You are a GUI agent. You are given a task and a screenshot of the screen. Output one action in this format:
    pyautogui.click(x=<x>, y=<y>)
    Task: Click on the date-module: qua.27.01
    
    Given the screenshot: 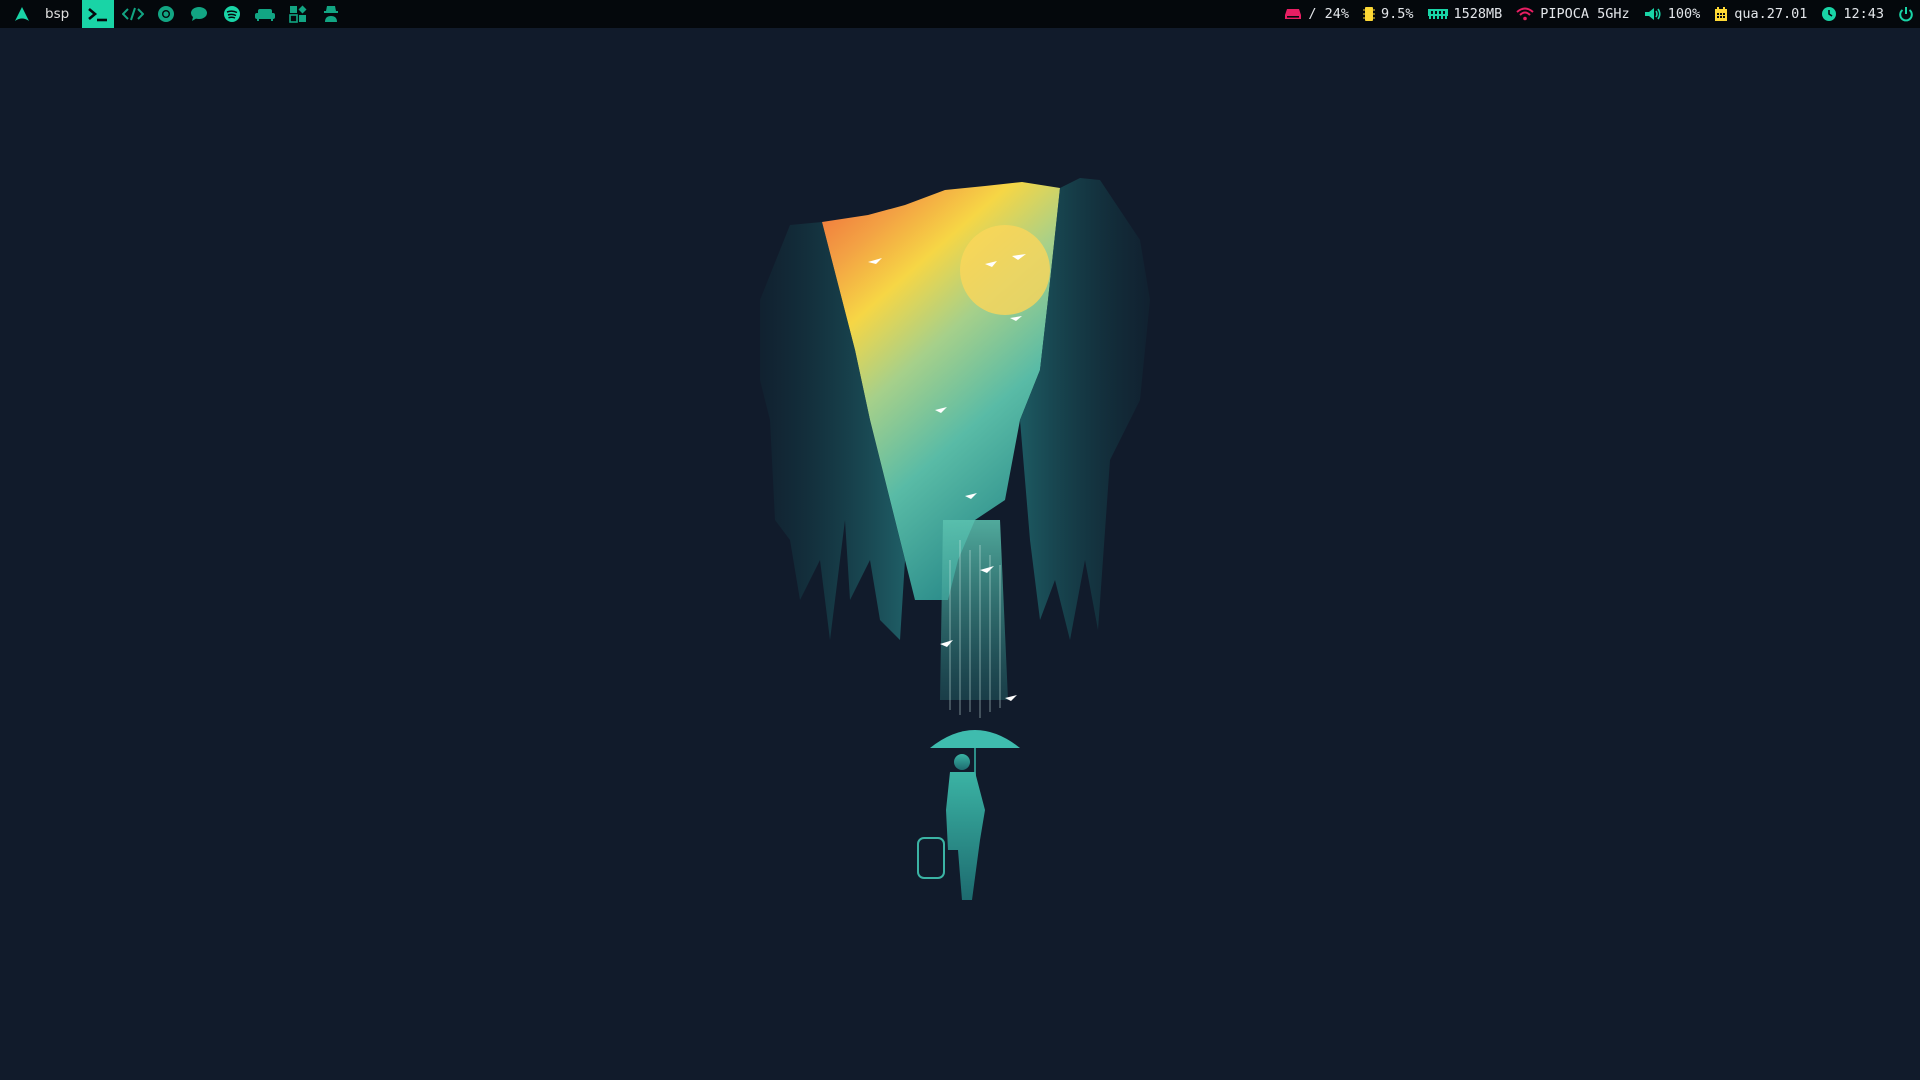 What is the action you would take?
    pyautogui.click(x=1760, y=14)
    